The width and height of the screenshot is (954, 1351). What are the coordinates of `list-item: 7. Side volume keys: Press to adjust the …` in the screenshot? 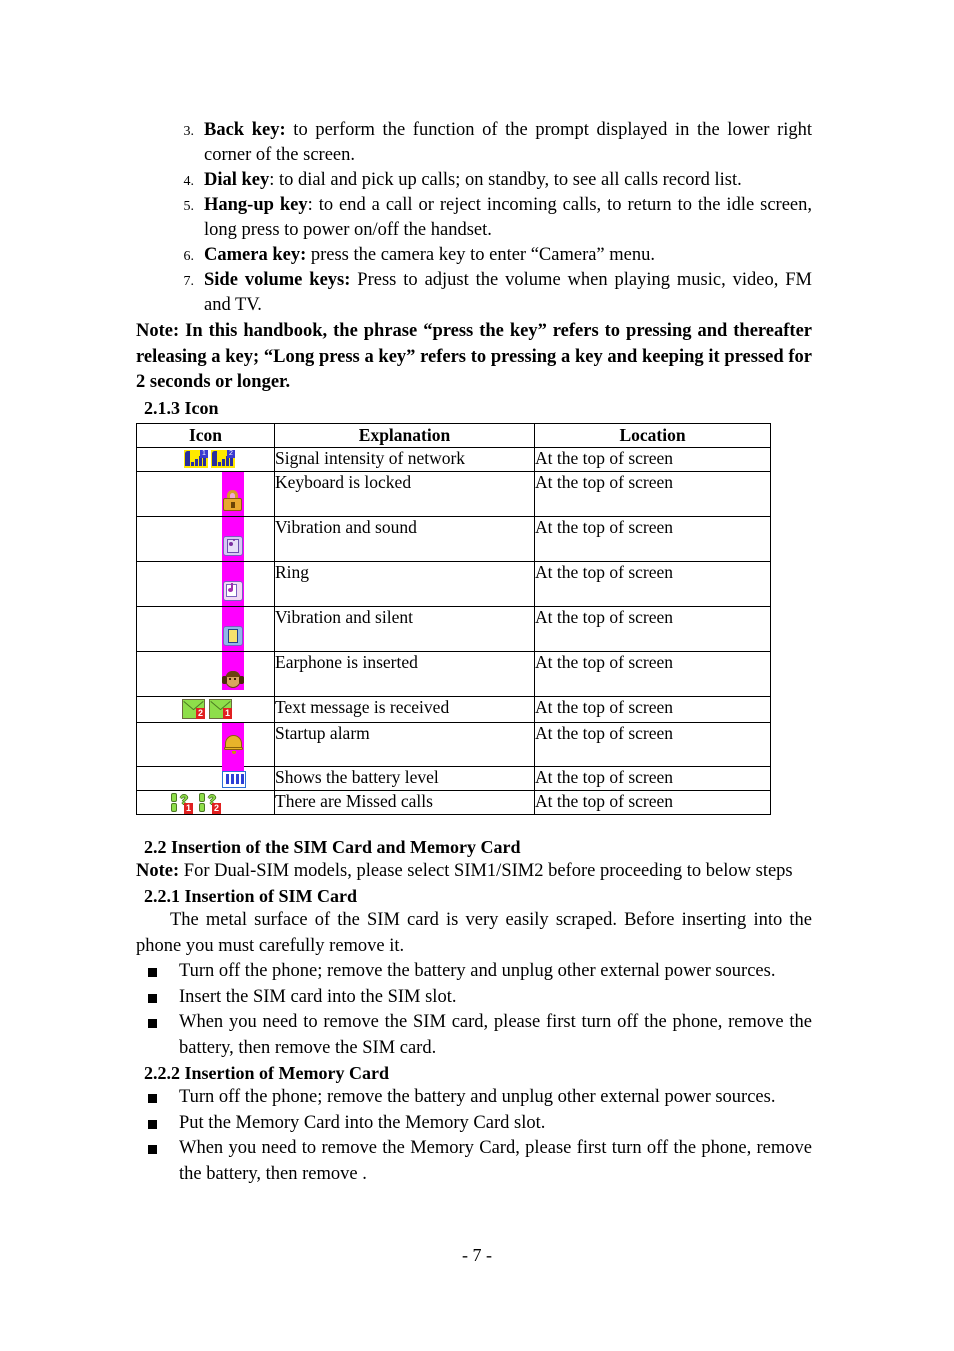 It's located at (474, 293).